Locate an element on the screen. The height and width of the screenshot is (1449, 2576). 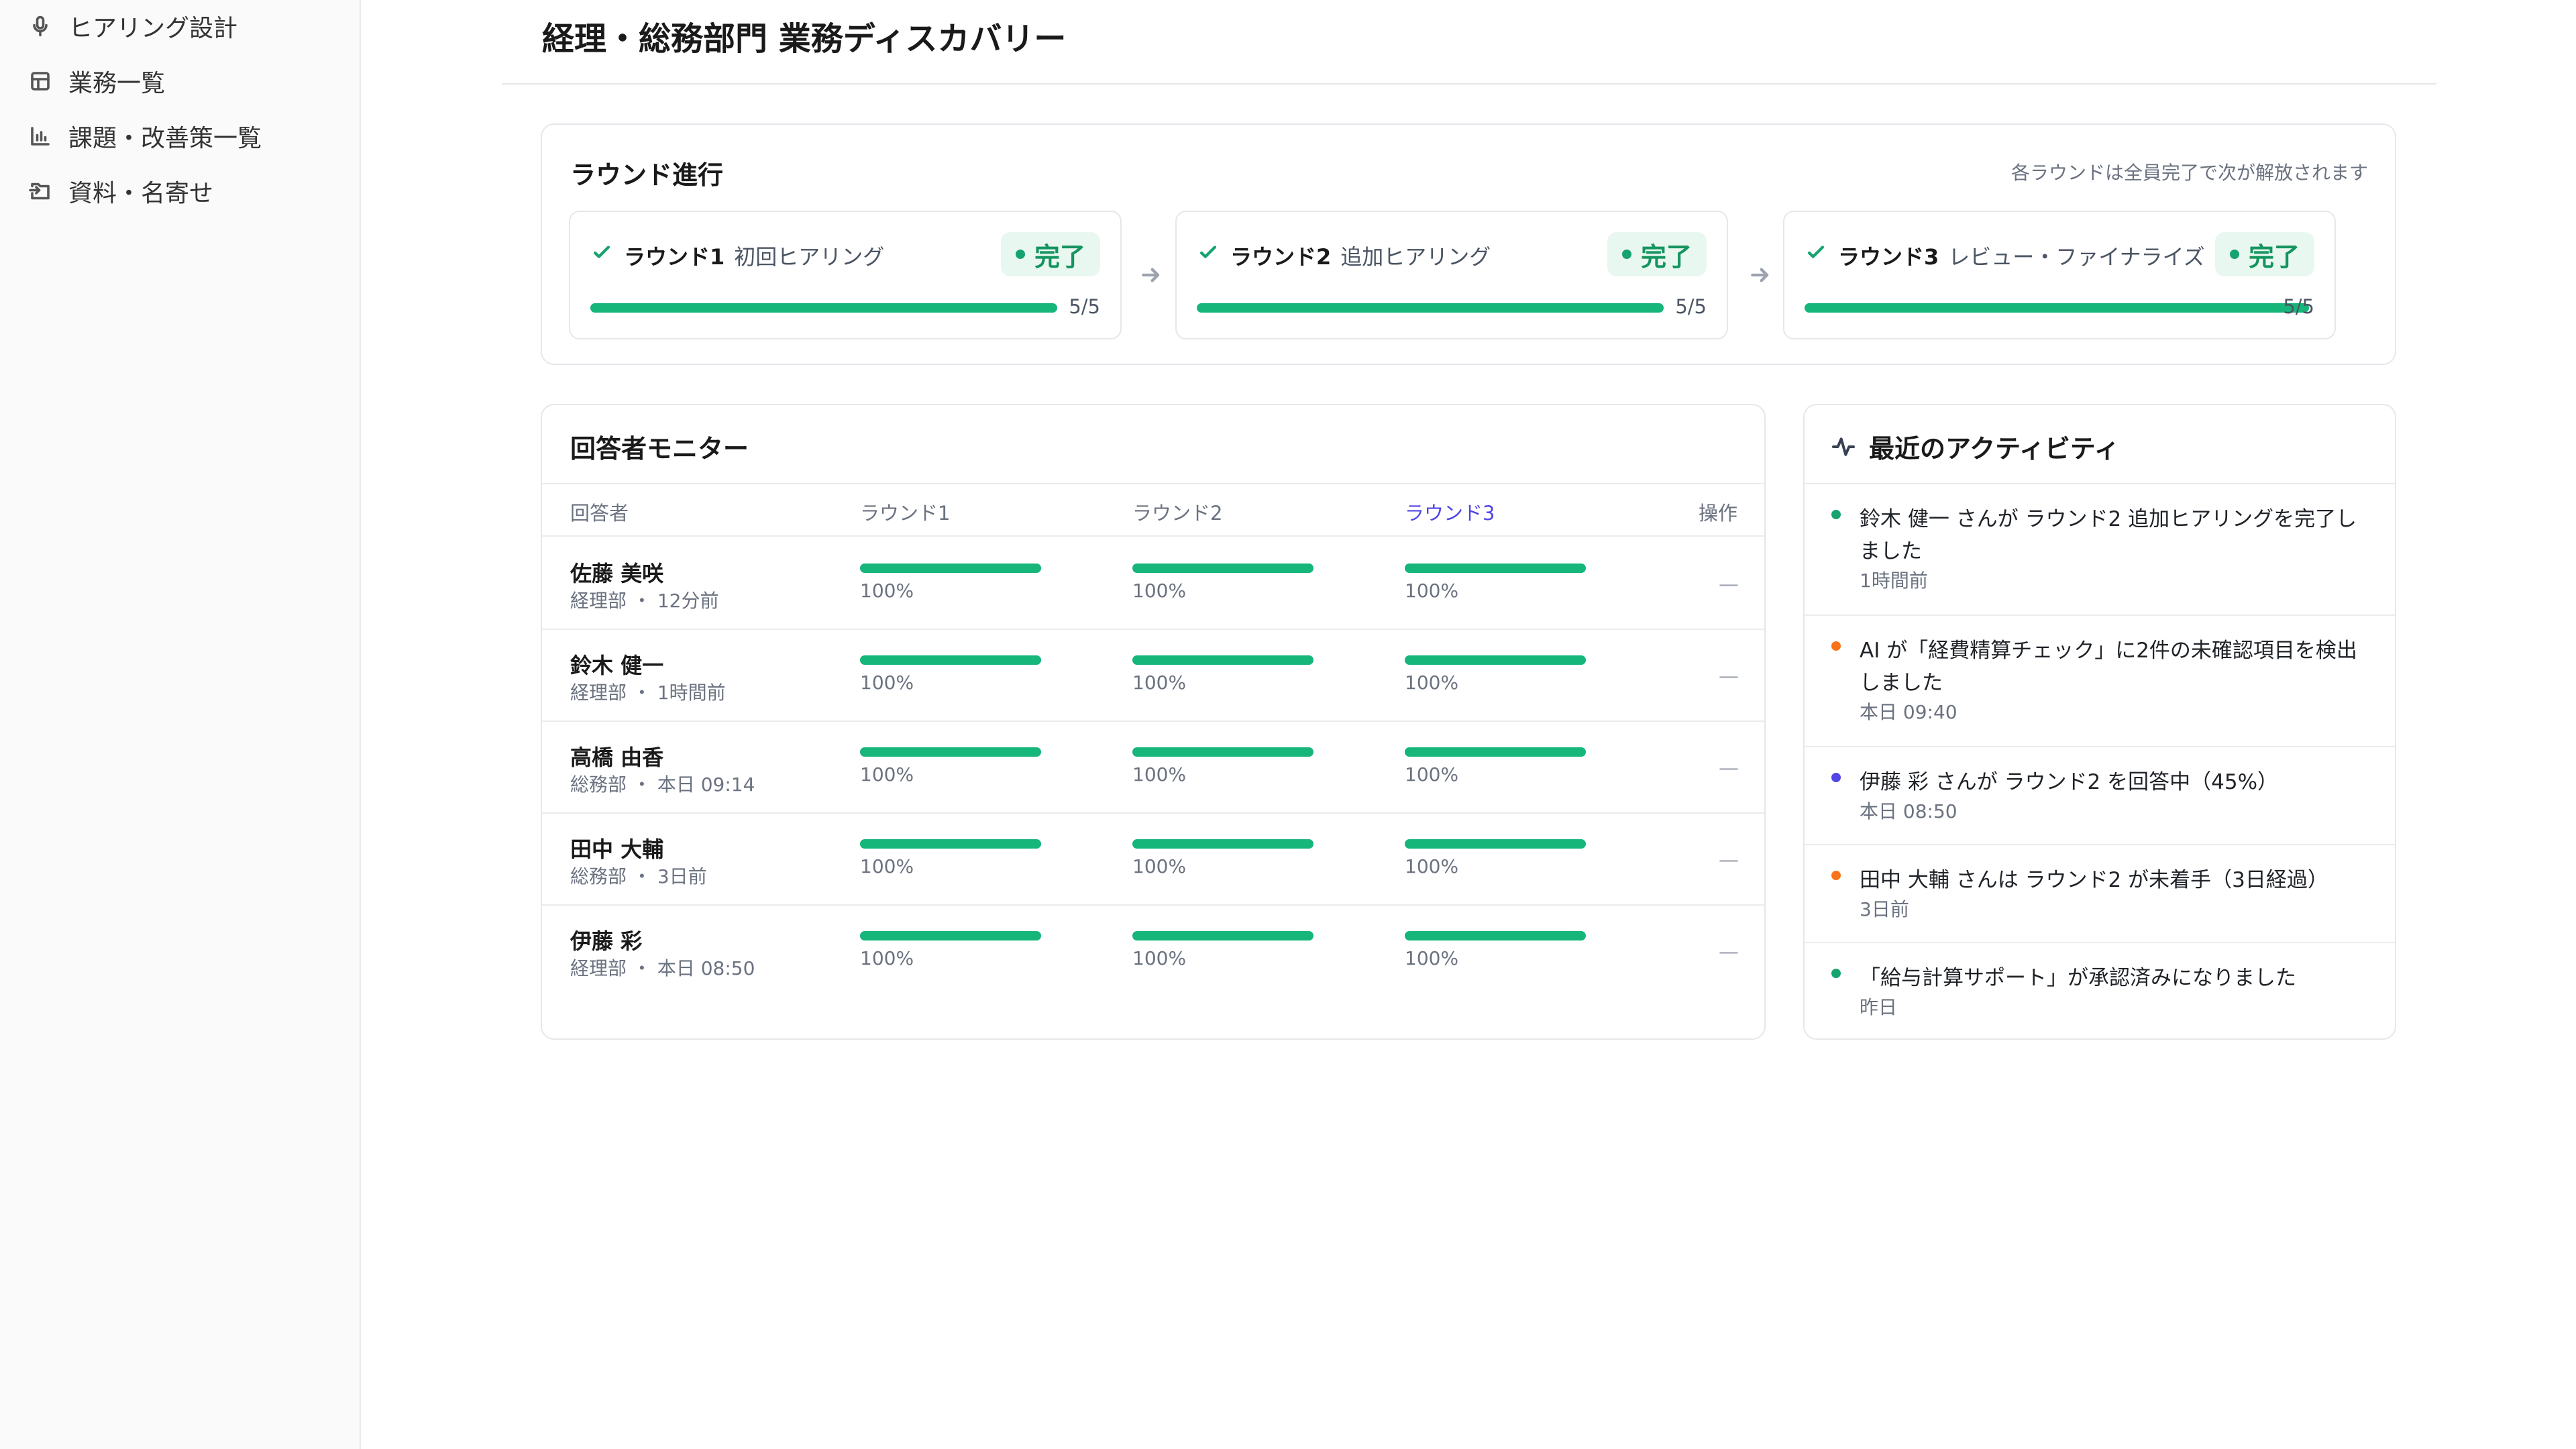
respondent-name: 高橋 由香 is located at coordinates (617, 757).